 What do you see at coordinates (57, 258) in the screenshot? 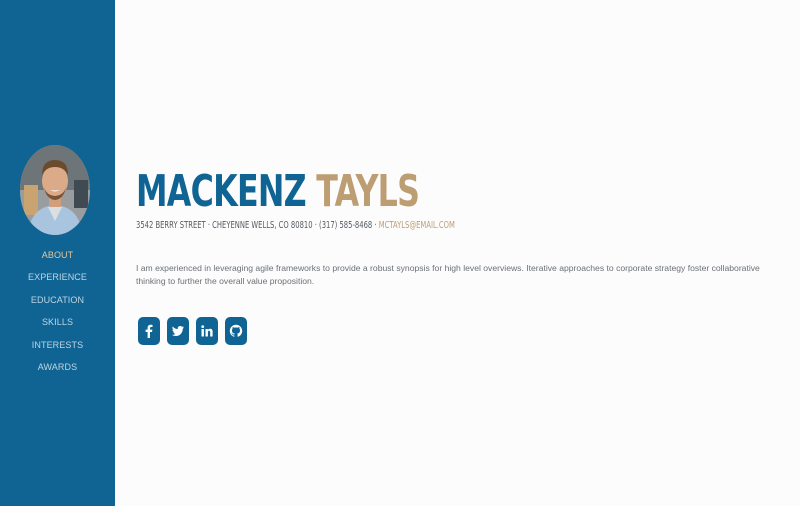
I see `nav-item-about: ABOUT` at bounding box center [57, 258].